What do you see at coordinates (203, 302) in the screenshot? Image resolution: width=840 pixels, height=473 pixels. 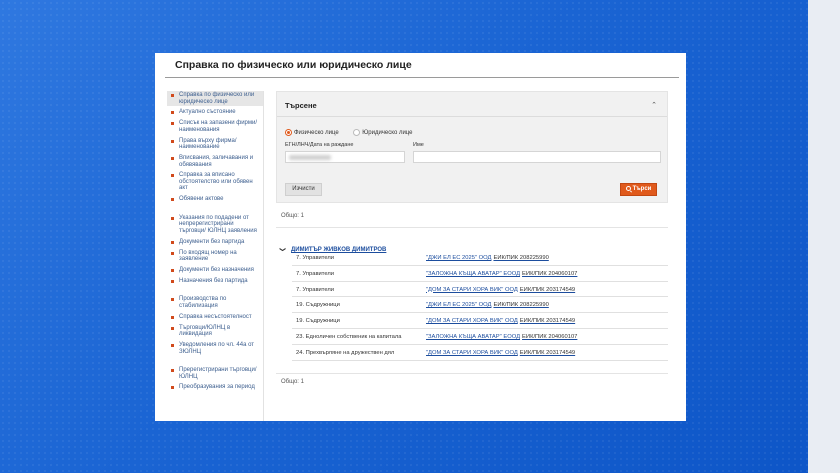 I see `sidebar-item-label: Производства по стабилизация` at bounding box center [203, 302].